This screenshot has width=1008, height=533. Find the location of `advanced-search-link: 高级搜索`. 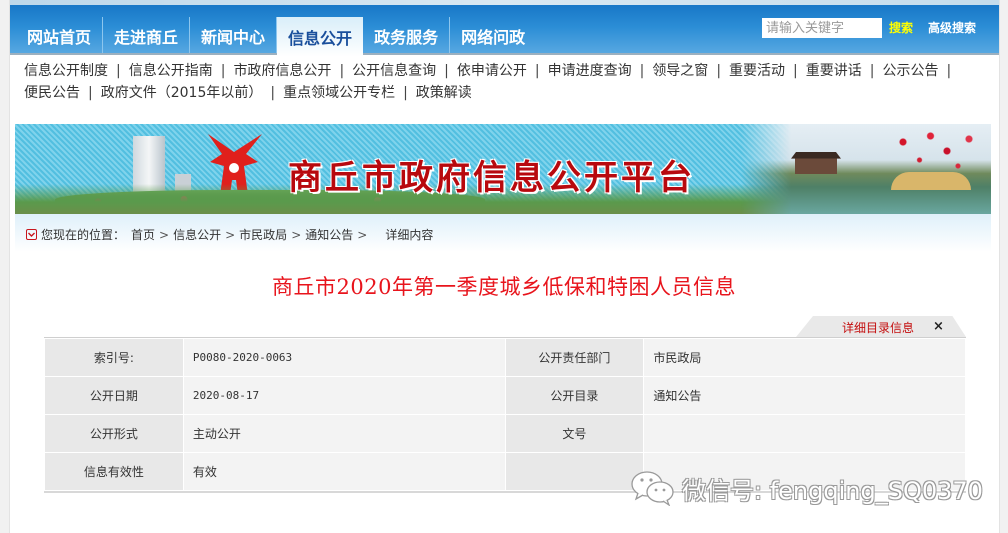

advanced-search-link: 高级搜索 is located at coordinates (952, 27).